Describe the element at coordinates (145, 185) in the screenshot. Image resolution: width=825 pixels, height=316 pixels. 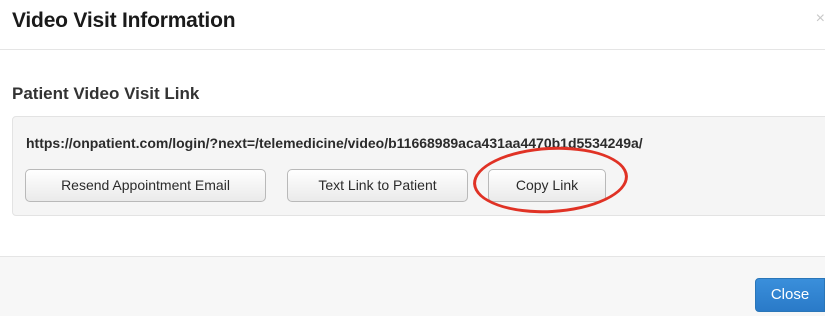
I see `resend-appointment-email-button: Resend Appointment Email` at that location.